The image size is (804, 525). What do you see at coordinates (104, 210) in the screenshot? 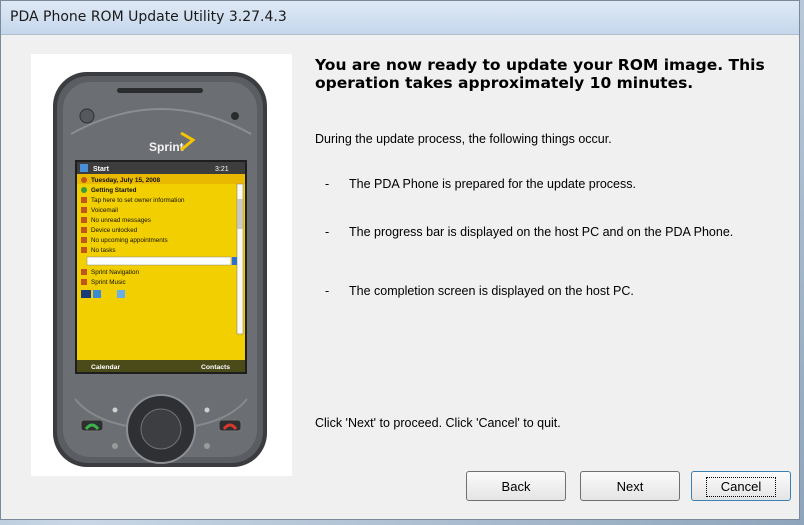
I see `phone-item: Voicemail` at bounding box center [104, 210].